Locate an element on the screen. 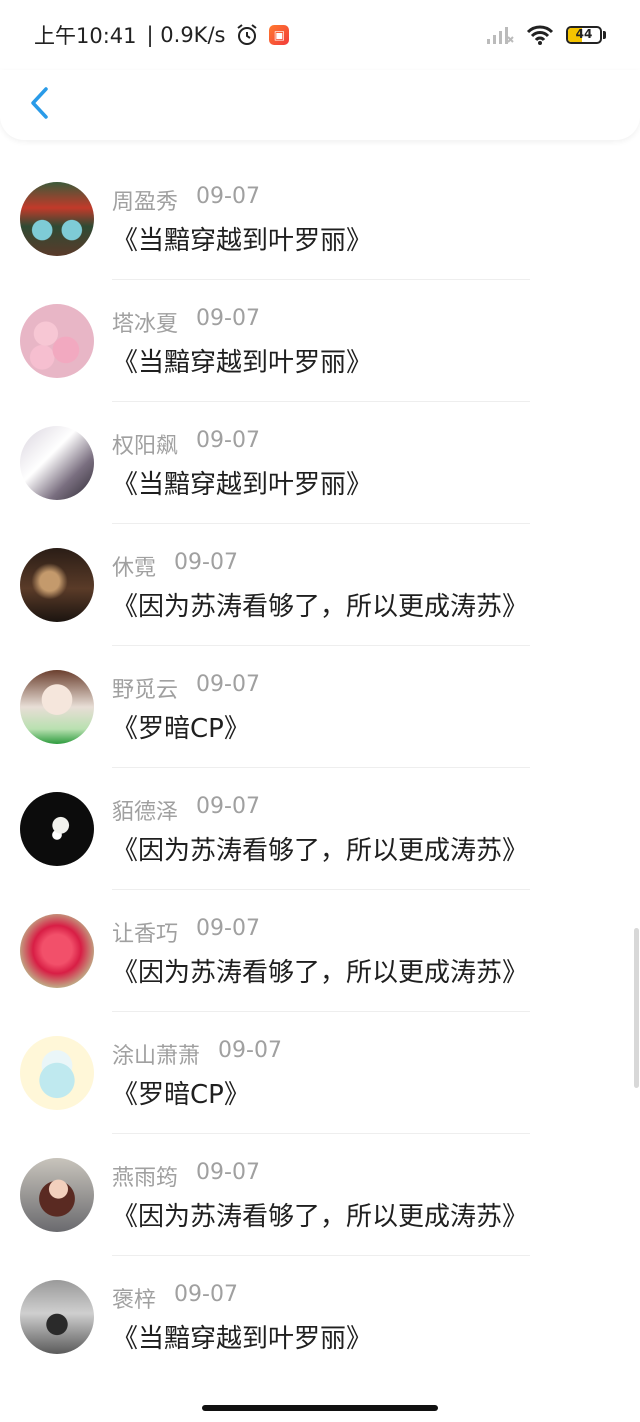 The image size is (640, 1422). status-bar: 上午10:41 | 0.9K/s ▣ 44 is located at coordinates (320, 35).